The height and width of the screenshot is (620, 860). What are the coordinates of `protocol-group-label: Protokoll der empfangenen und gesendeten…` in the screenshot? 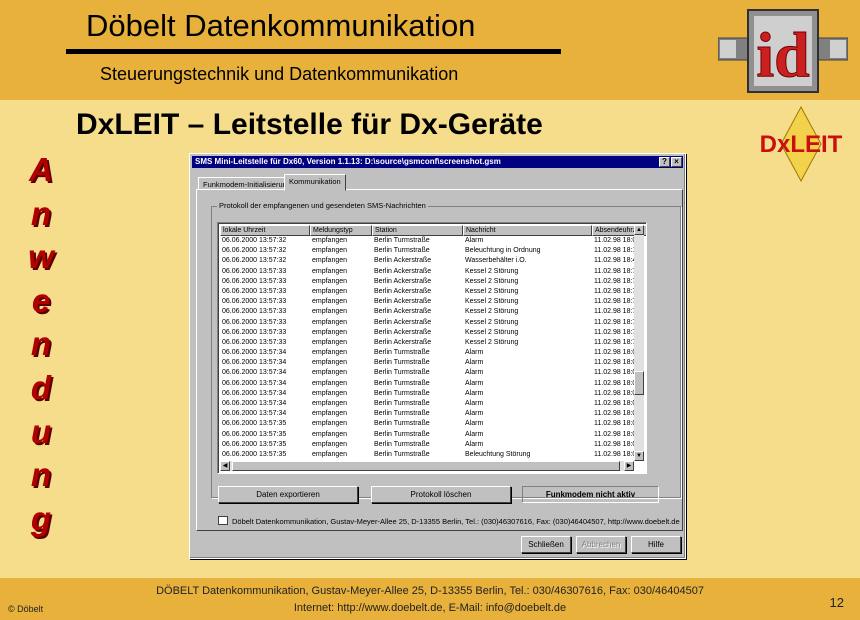 It's located at (322, 205).